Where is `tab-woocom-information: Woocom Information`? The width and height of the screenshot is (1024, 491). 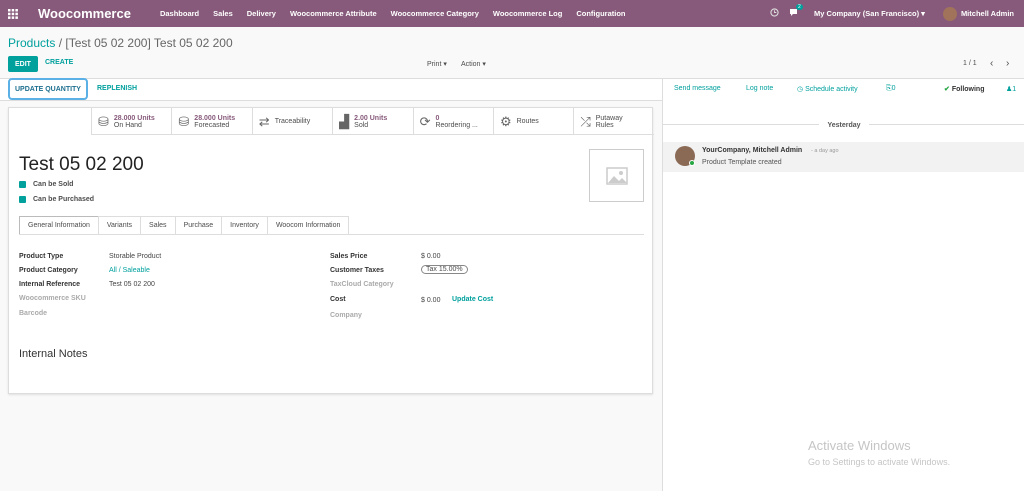 tab-woocom-information: Woocom Information is located at coordinates (308, 225).